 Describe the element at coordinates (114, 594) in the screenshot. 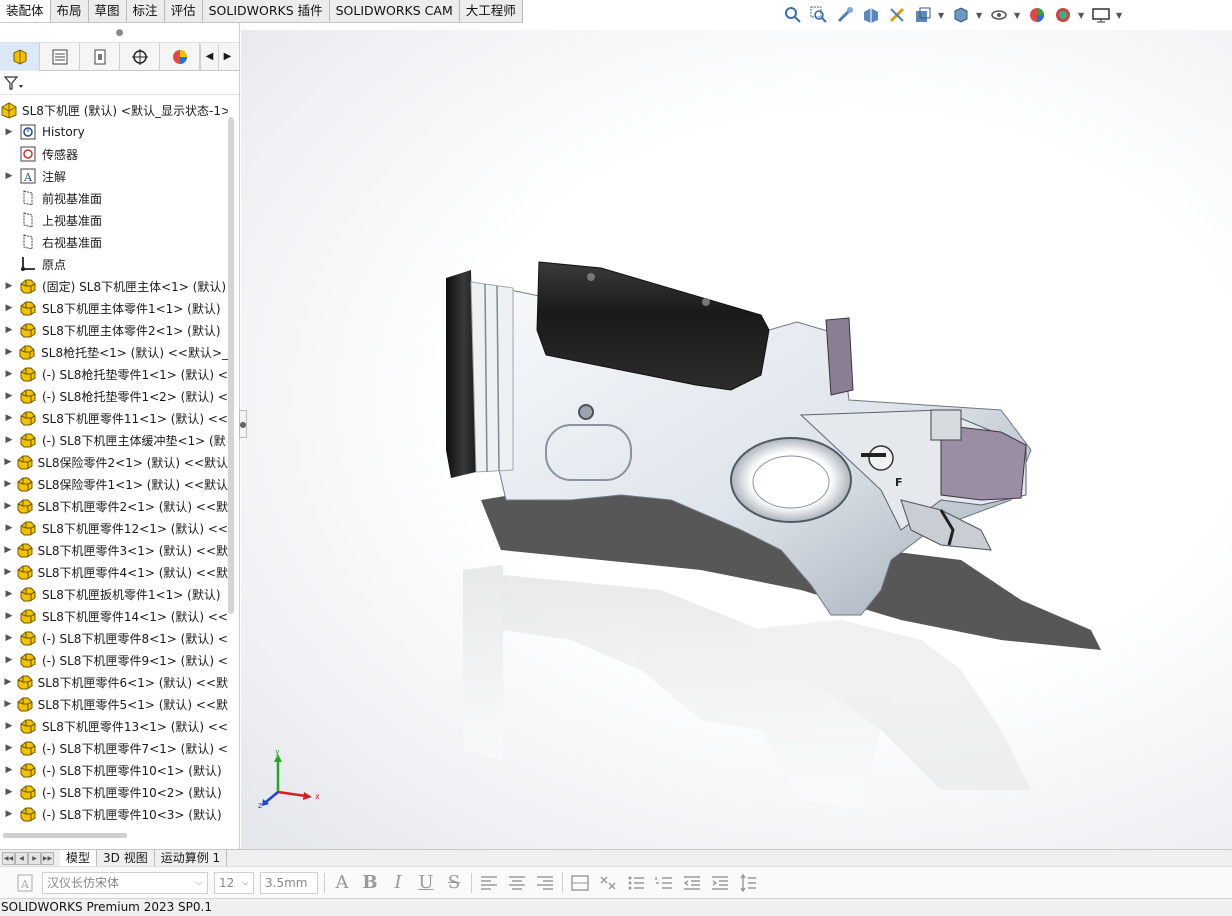

I see `tree-item-component: ▶ SL8下机匣扳机零件1<1> (默认)` at that location.